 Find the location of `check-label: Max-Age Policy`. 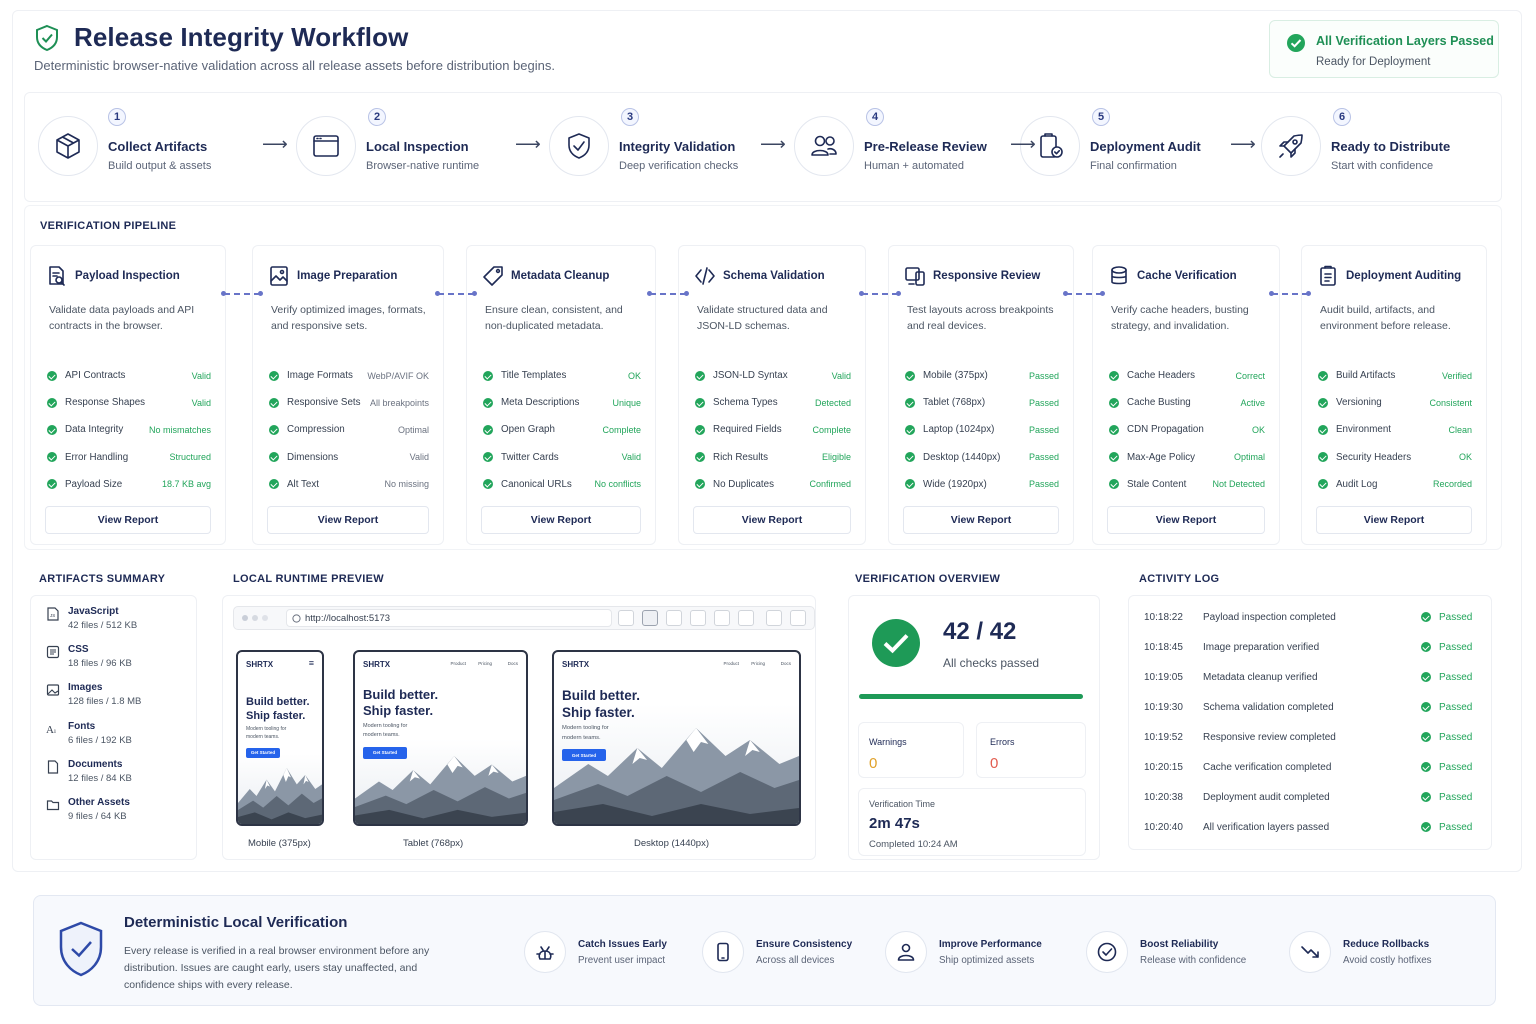

check-label: Max-Age Policy is located at coordinates (1161, 457).